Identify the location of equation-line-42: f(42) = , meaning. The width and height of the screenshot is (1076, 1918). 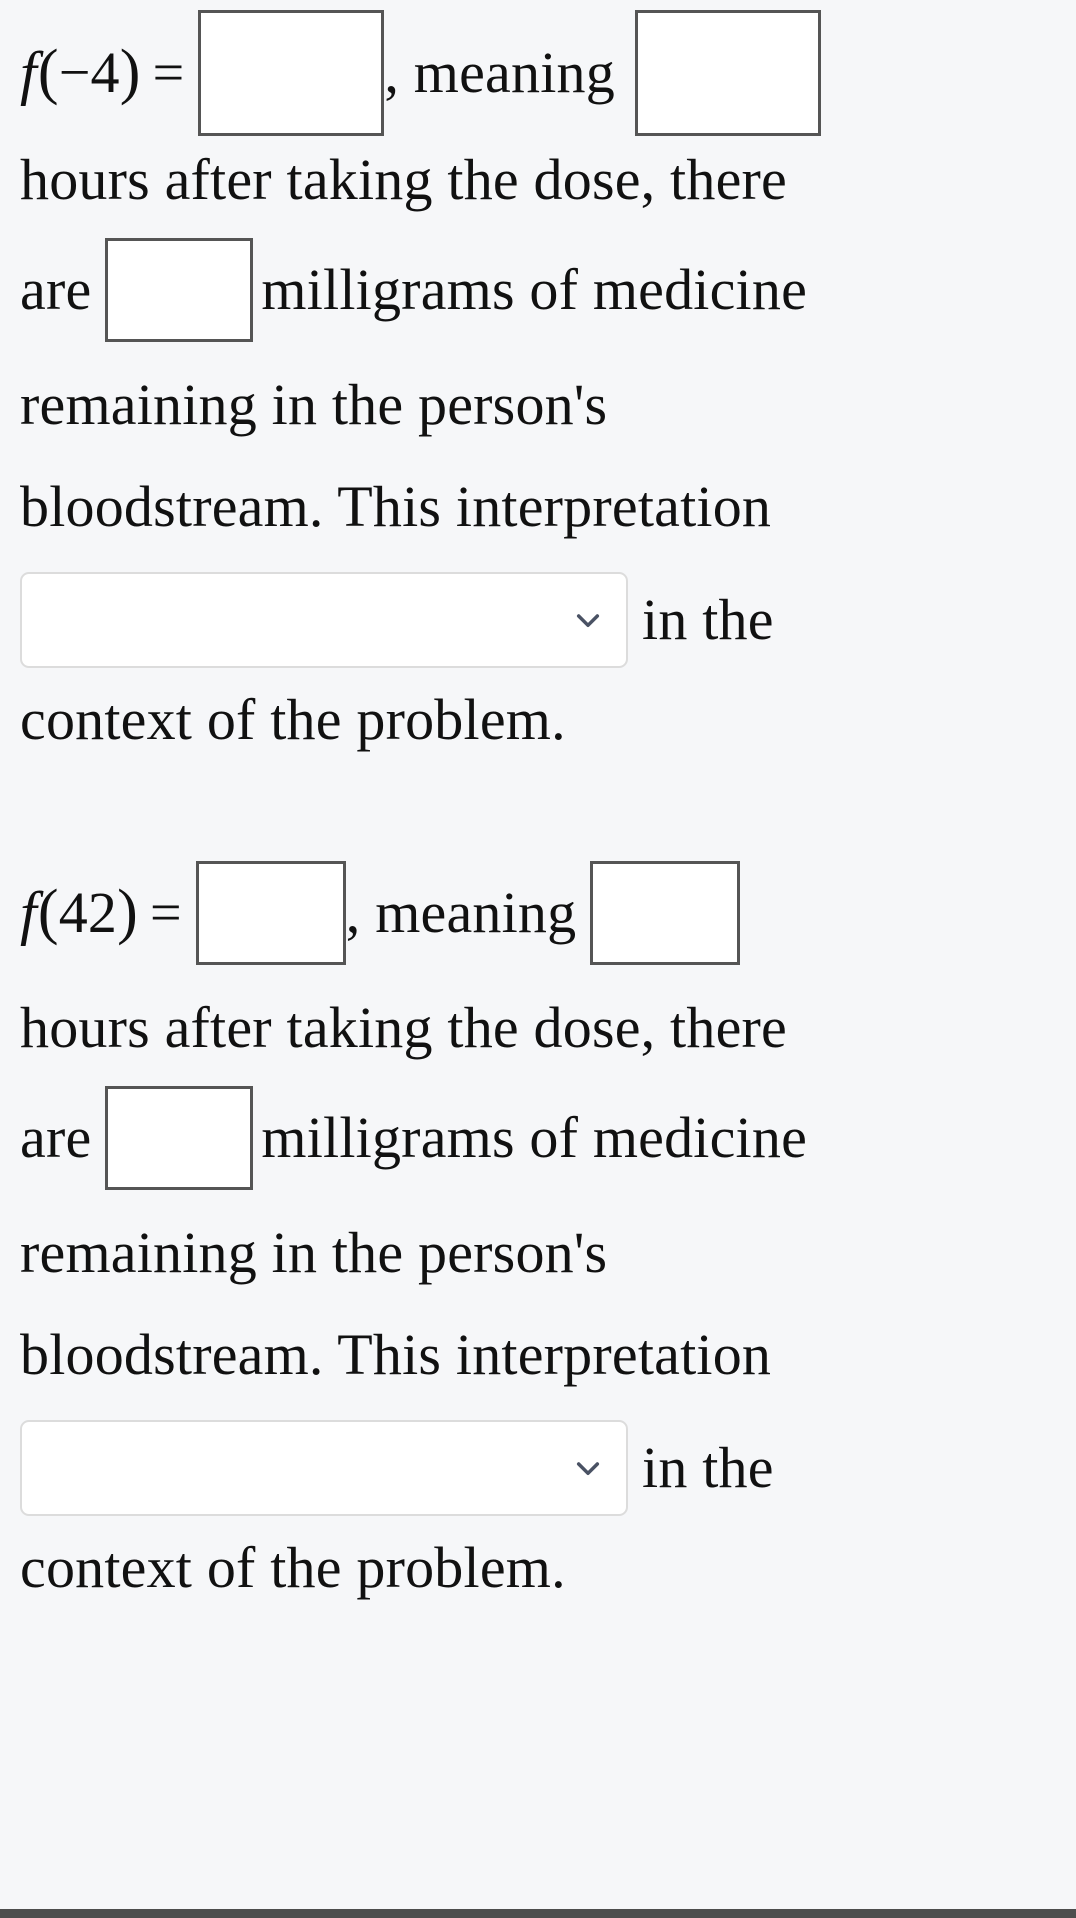
(380, 912).